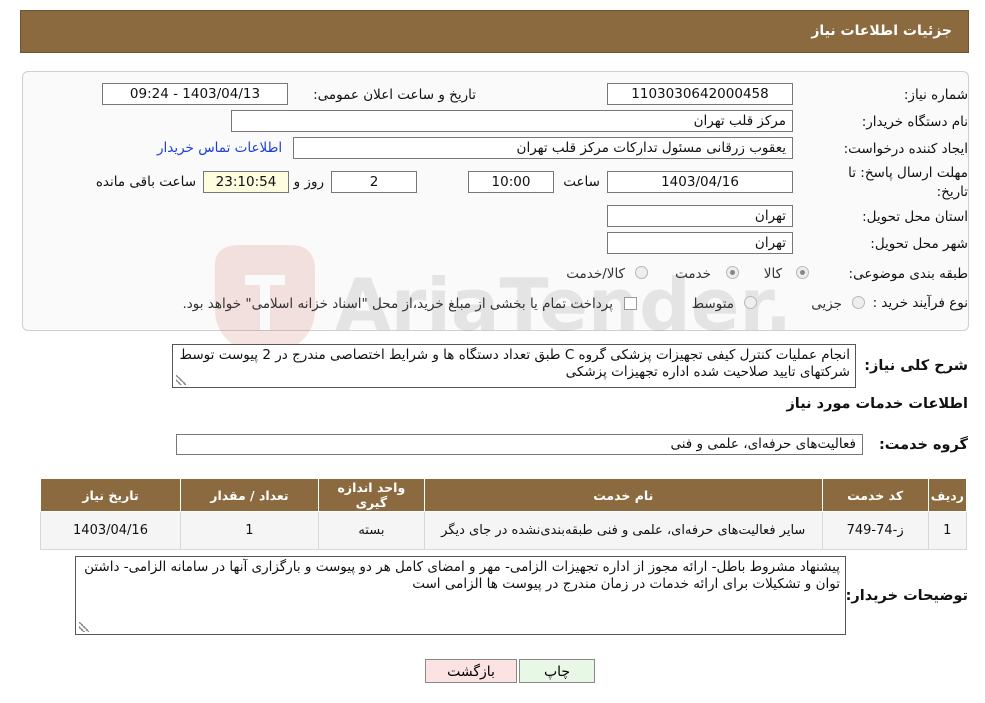 Image resolution: width=985 pixels, height=703 pixels. Describe the element at coordinates (947, 530) in the screenshot. I see `cell-row: 1` at that location.